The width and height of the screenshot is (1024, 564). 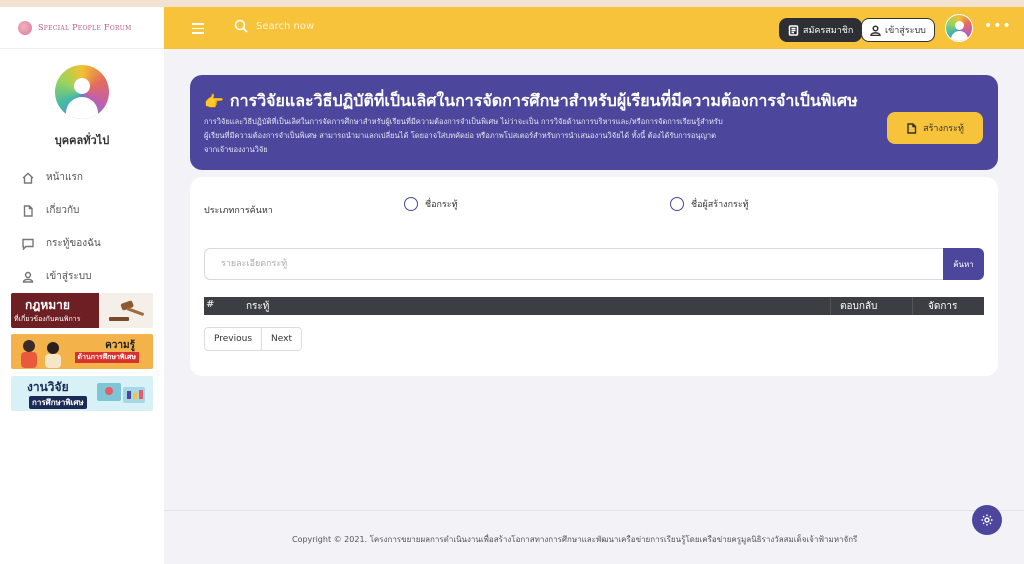 What do you see at coordinates (28, 178) in the screenshot?
I see `home-icon` at bounding box center [28, 178].